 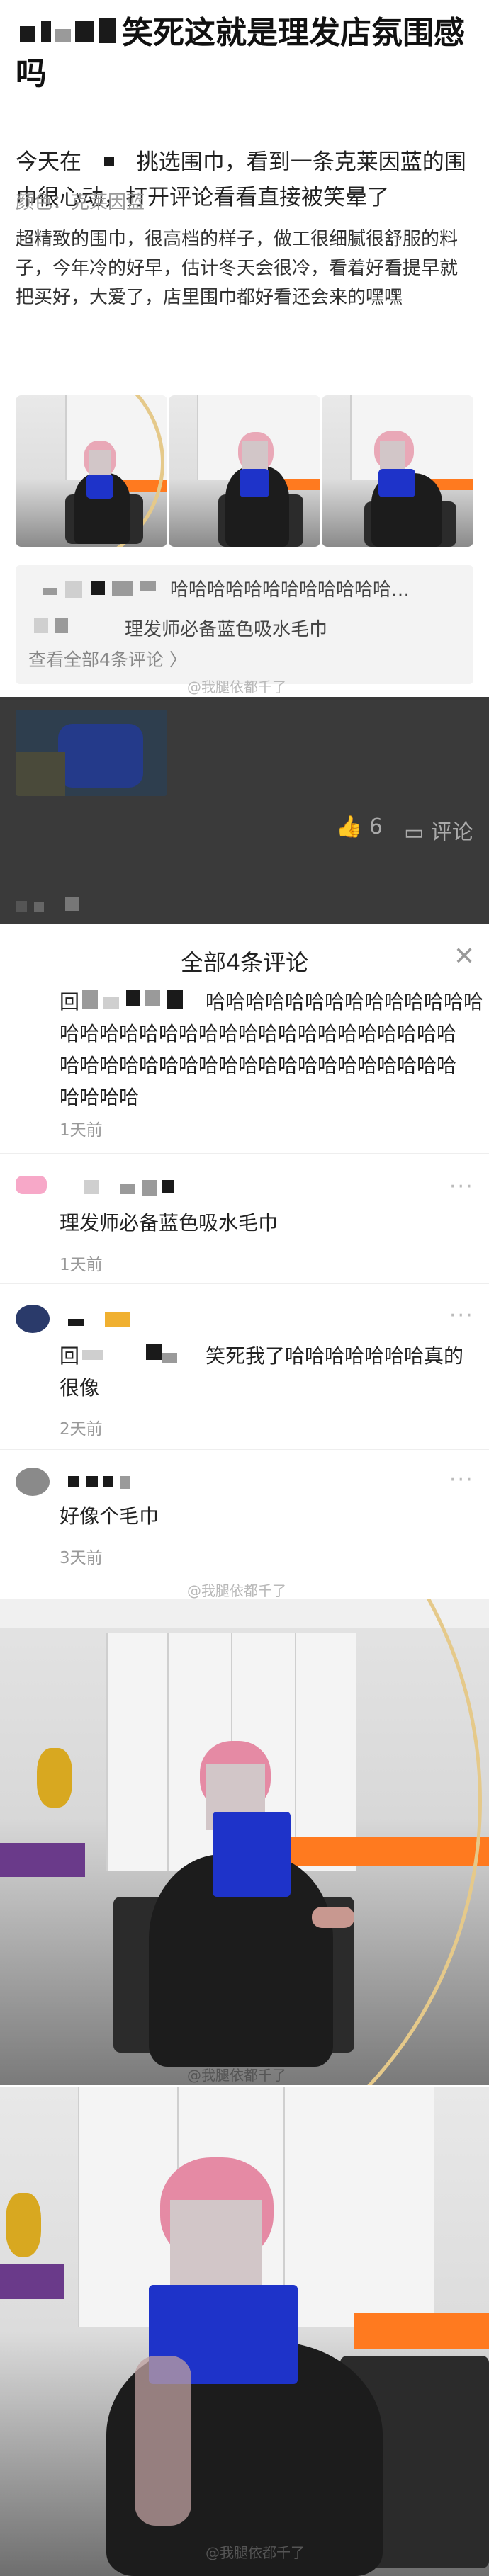 I want to click on censored-commenter-name, so click(x=103, y=591).